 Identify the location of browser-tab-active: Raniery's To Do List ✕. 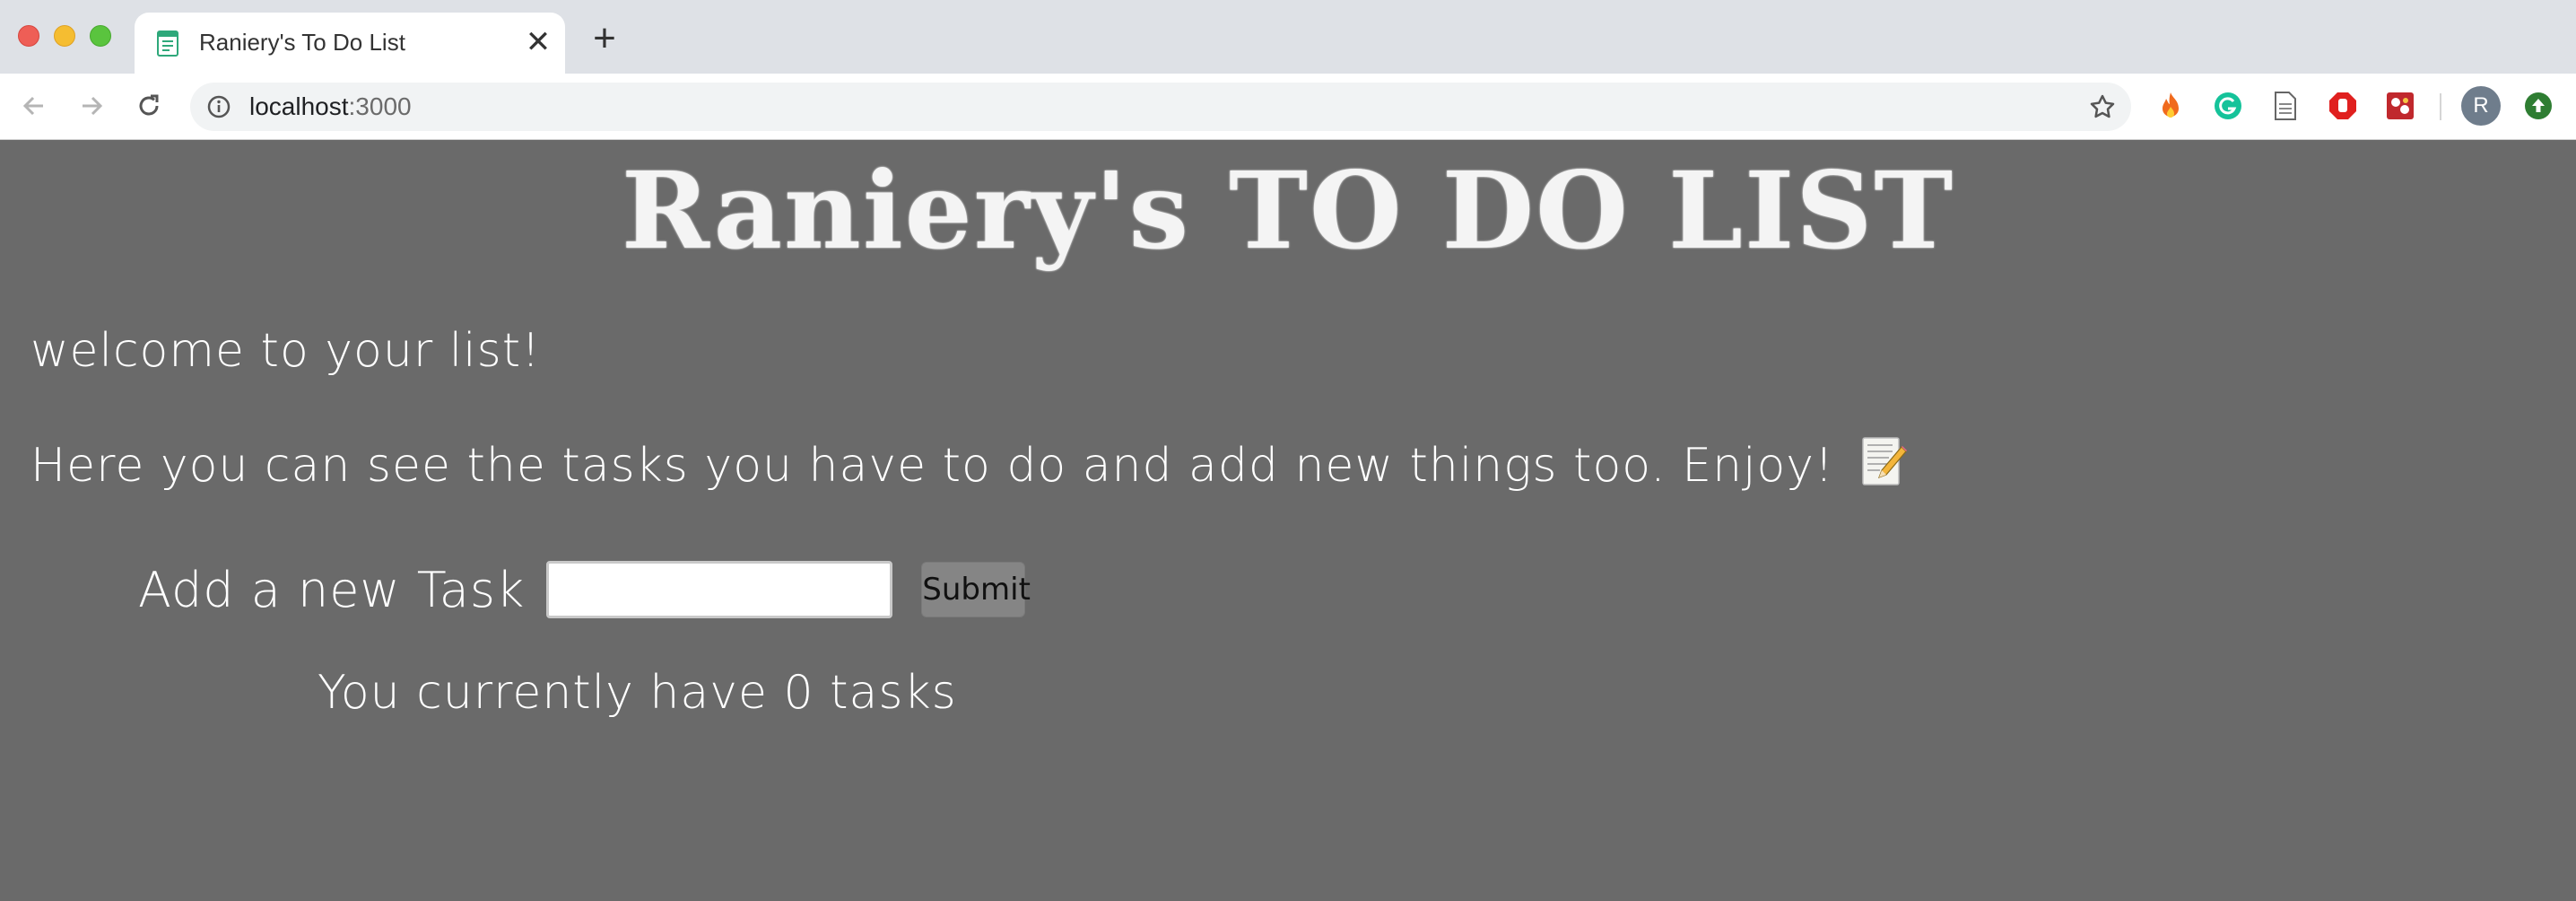
(350, 43).